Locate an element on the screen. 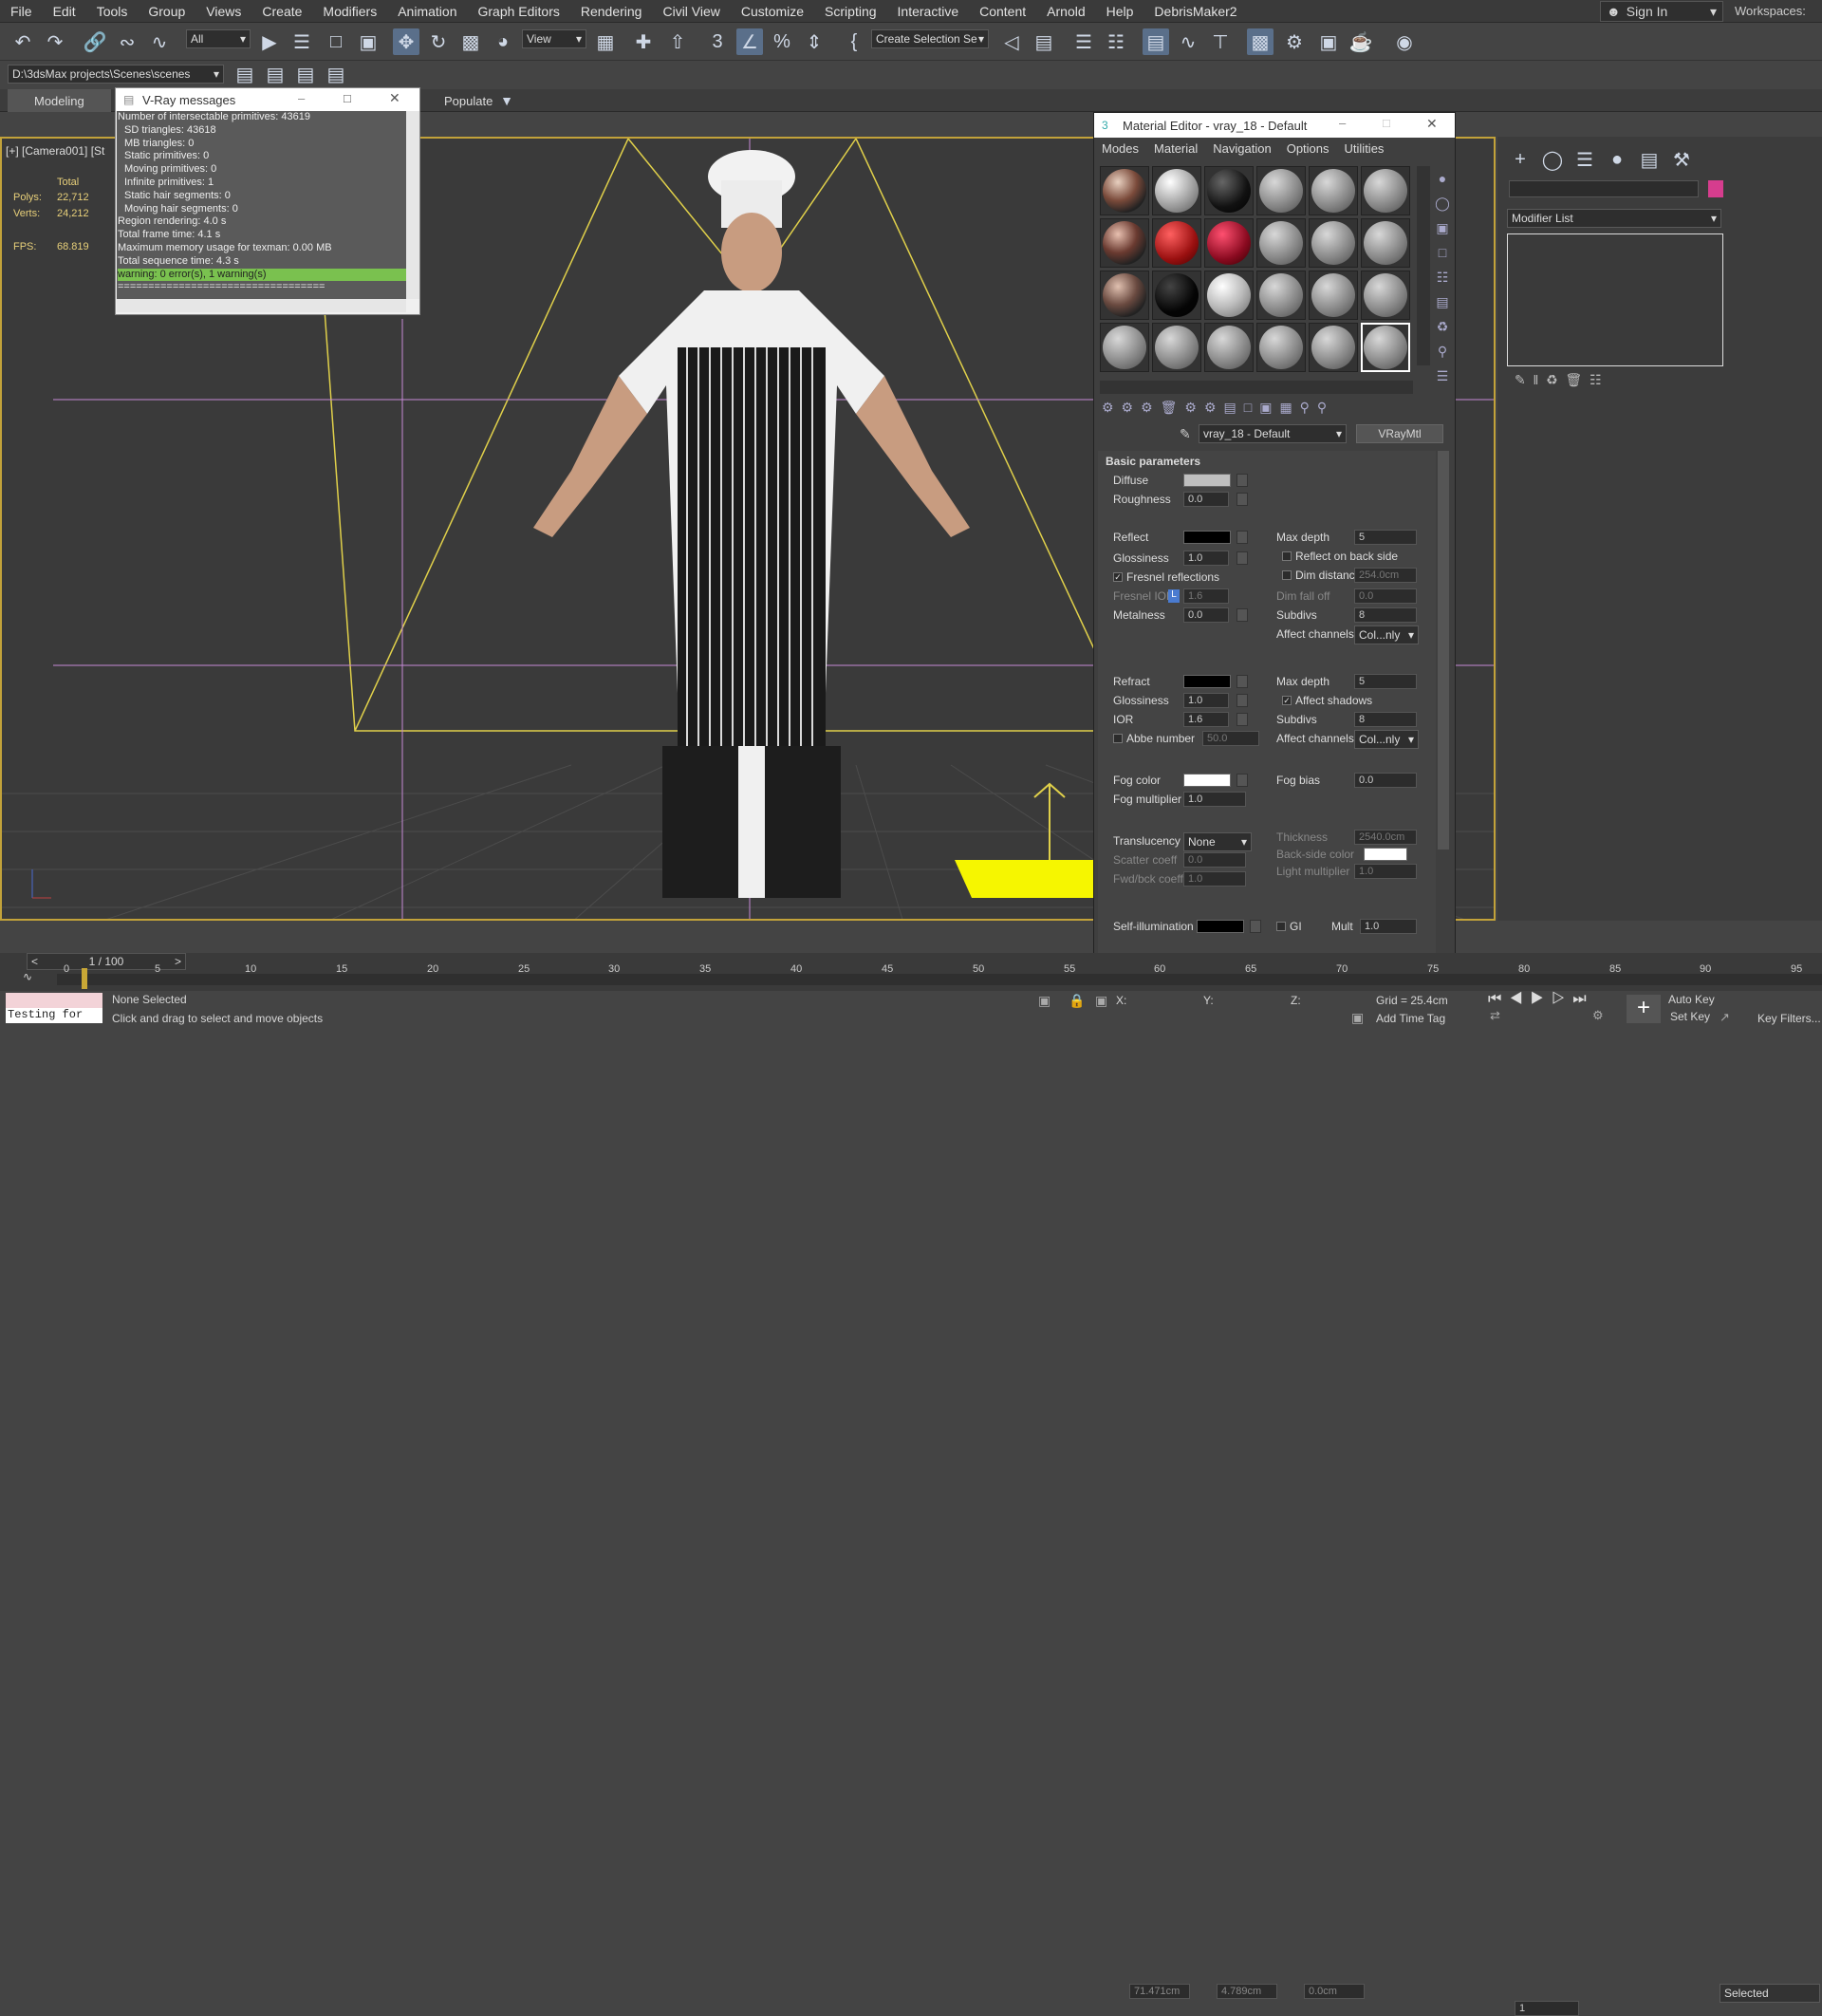 This screenshot has width=1822, height=2016. fwdbck-spinner: 1.0 is located at coordinates (1214, 879).